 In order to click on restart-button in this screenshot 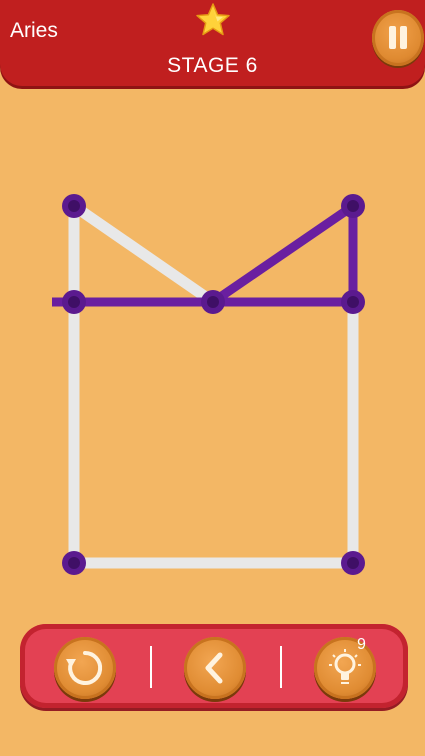, I will do `click(85, 668)`.